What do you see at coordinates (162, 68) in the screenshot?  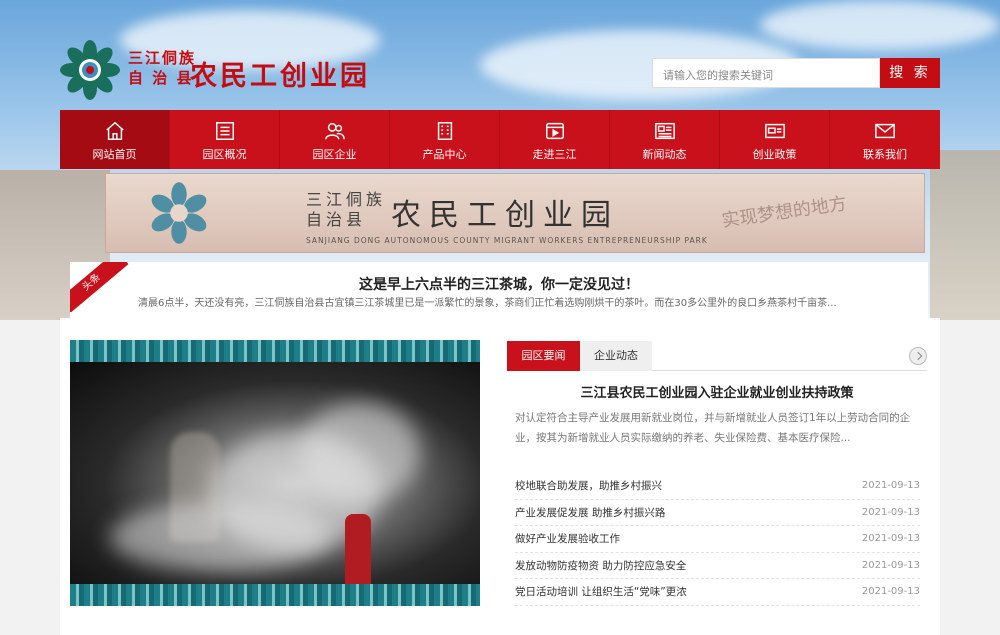 I see `logo-small-text: 三江侗族 自 治 县` at bounding box center [162, 68].